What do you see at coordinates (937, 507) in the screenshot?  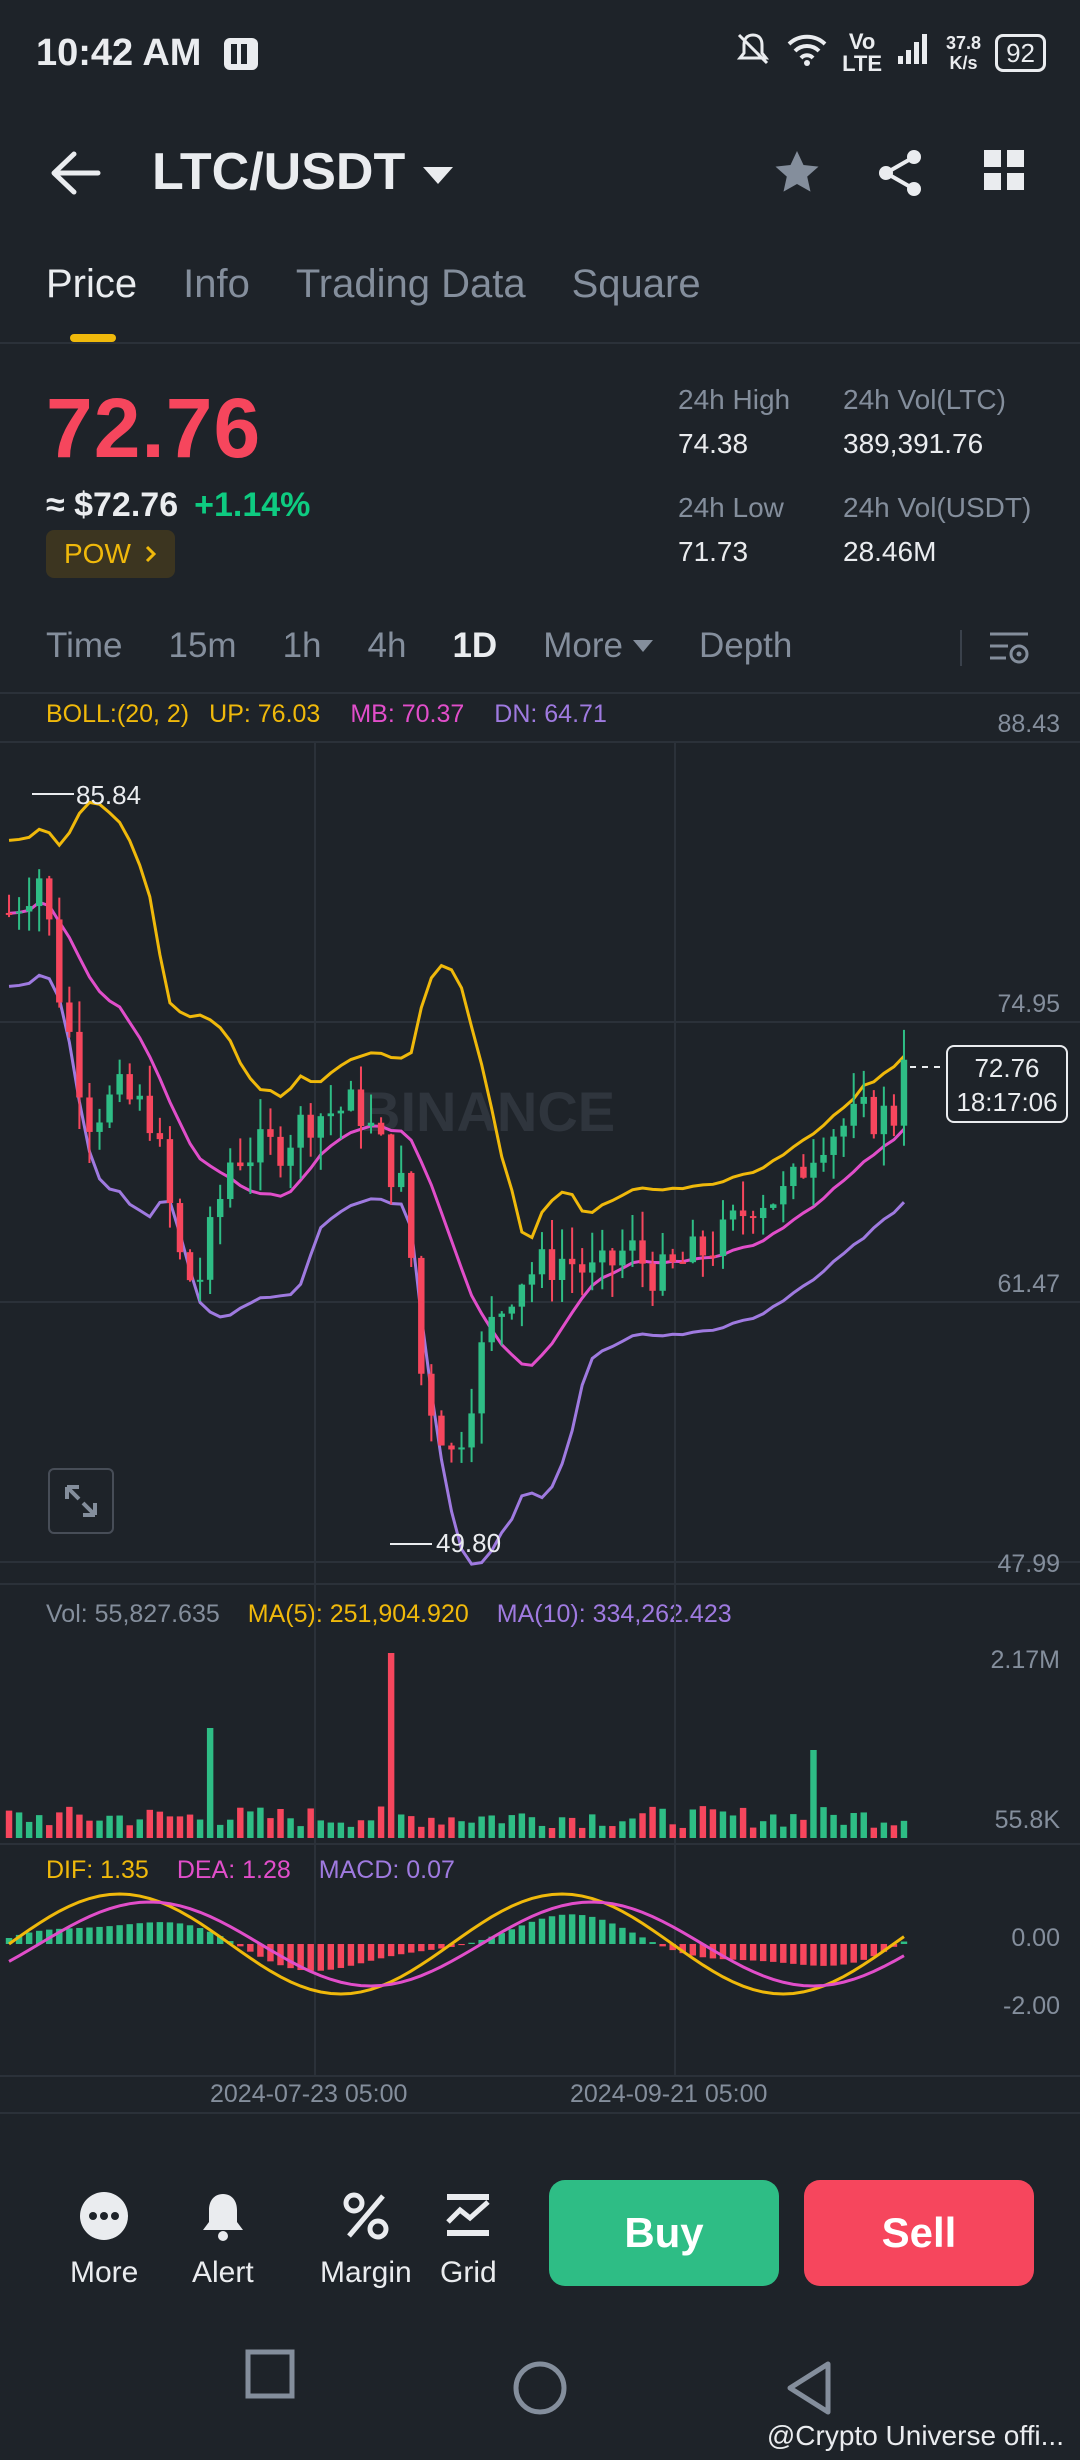 I see `vol-usdt-label: 24h Vol(USDT)` at bounding box center [937, 507].